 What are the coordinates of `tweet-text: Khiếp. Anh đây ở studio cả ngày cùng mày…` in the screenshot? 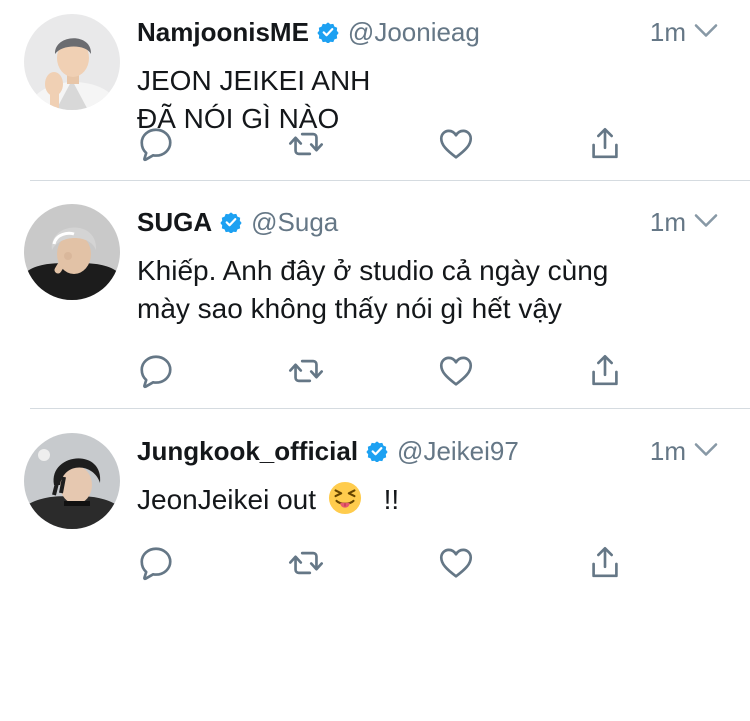 It's located at (372, 290).